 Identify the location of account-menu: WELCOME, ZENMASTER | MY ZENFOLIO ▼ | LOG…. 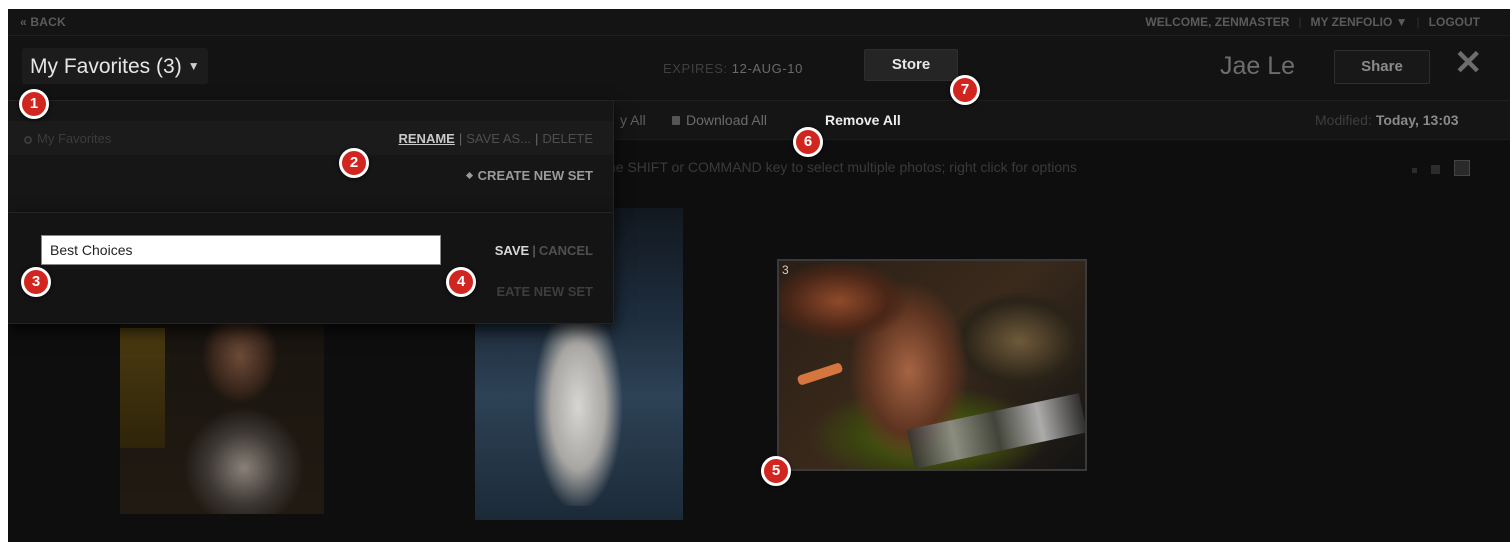
(1312, 22).